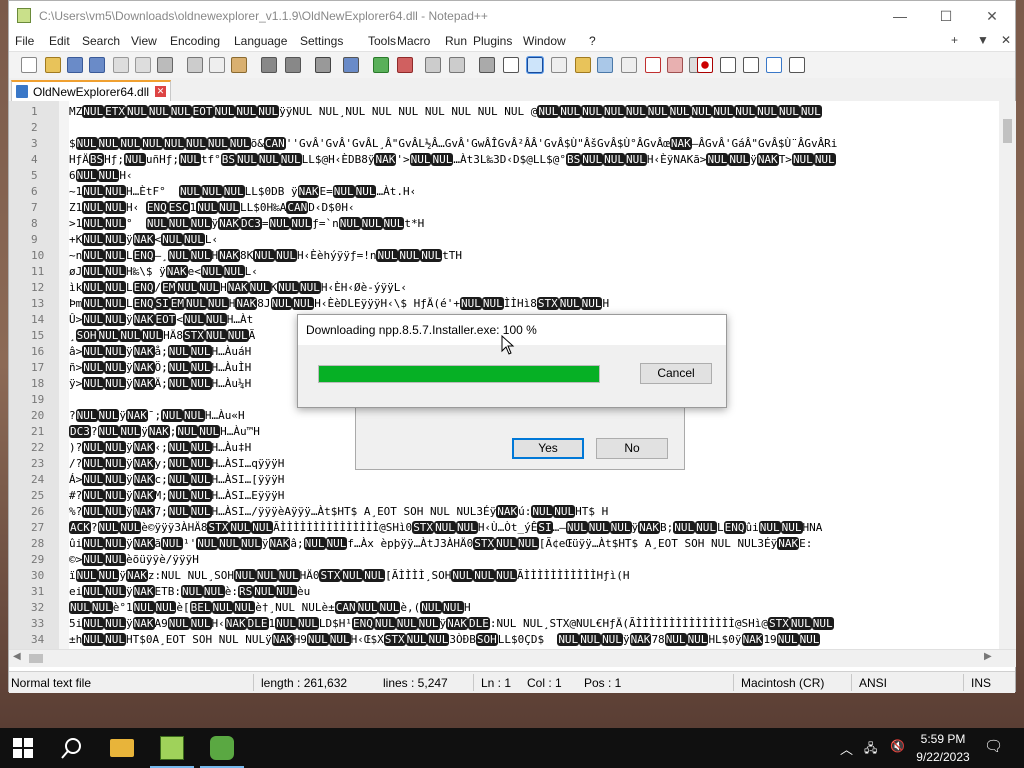 This screenshot has height=768, width=1024. Describe the element at coordinates (160, 91) in the screenshot. I see `tab-close-icon: ✕` at that location.